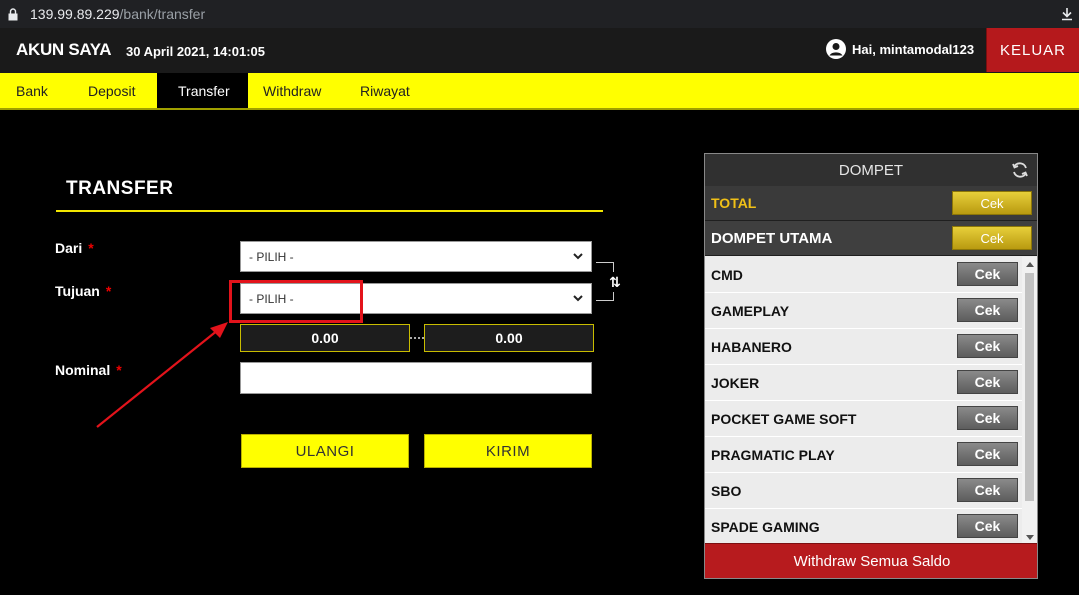 The height and width of the screenshot is (595, 1079). Describe the element at coordinates (325, 338) in the screenshot. I see `from-balance: 0.00` at that location.